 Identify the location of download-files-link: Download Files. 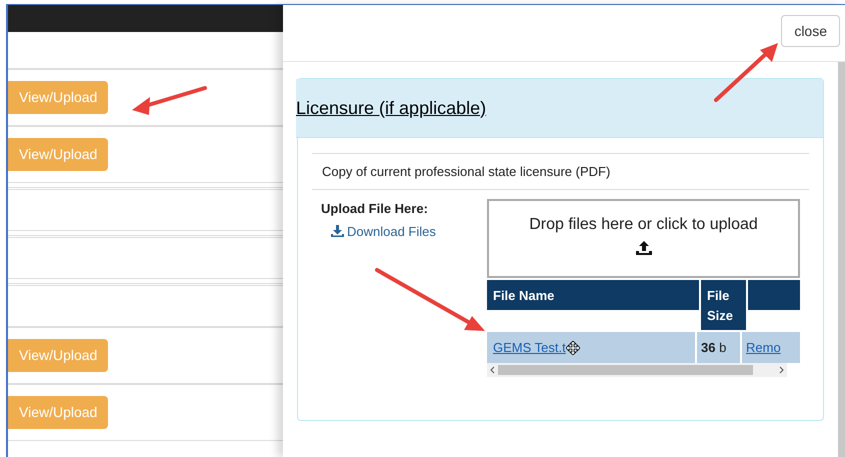
(383, 231).